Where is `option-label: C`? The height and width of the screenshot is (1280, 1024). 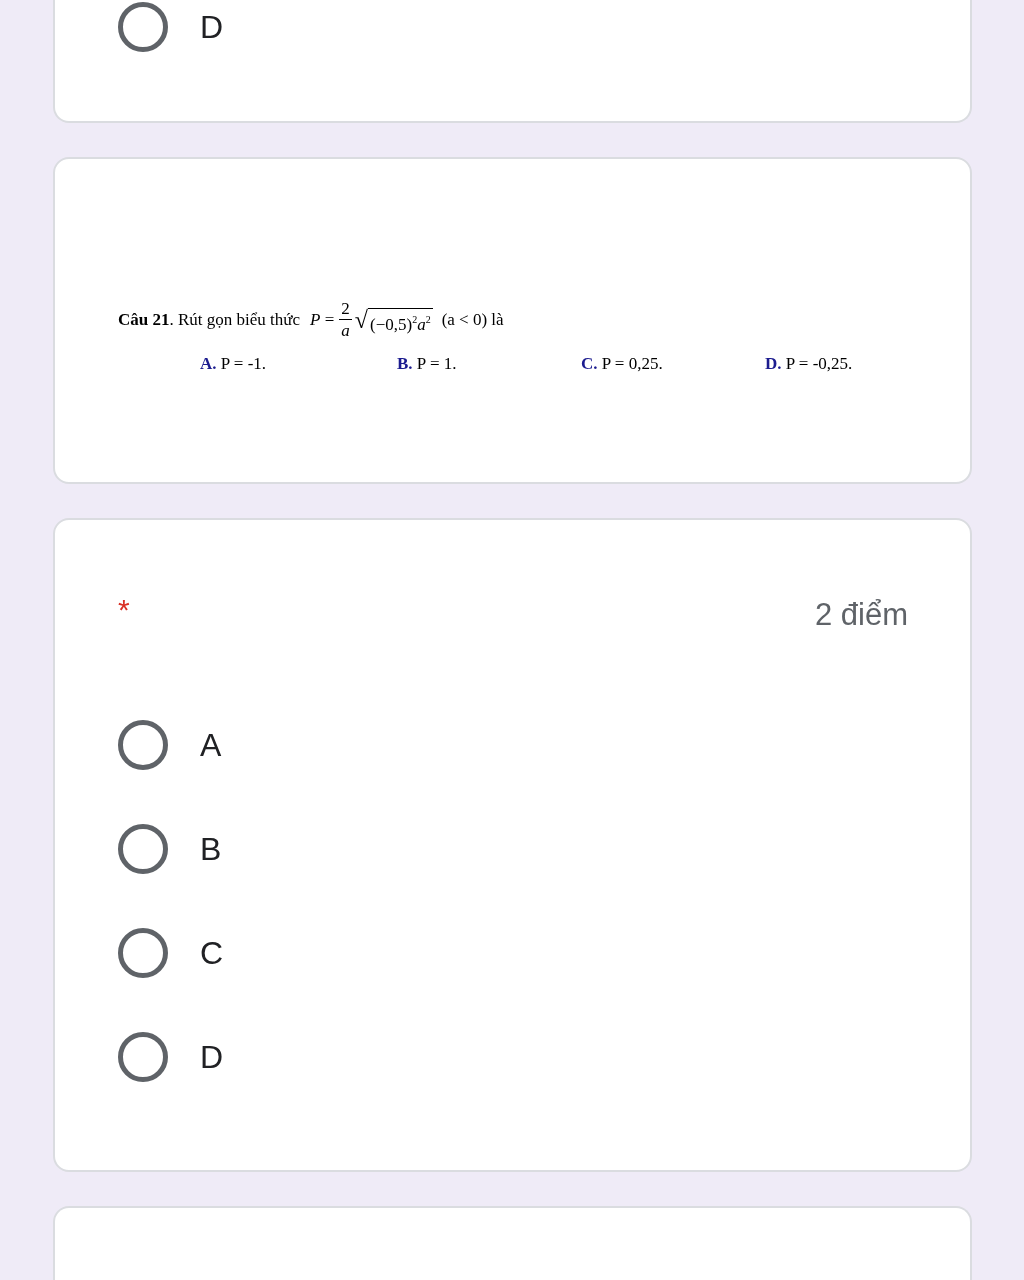 option-label: C is located at coordinates (212, 953).